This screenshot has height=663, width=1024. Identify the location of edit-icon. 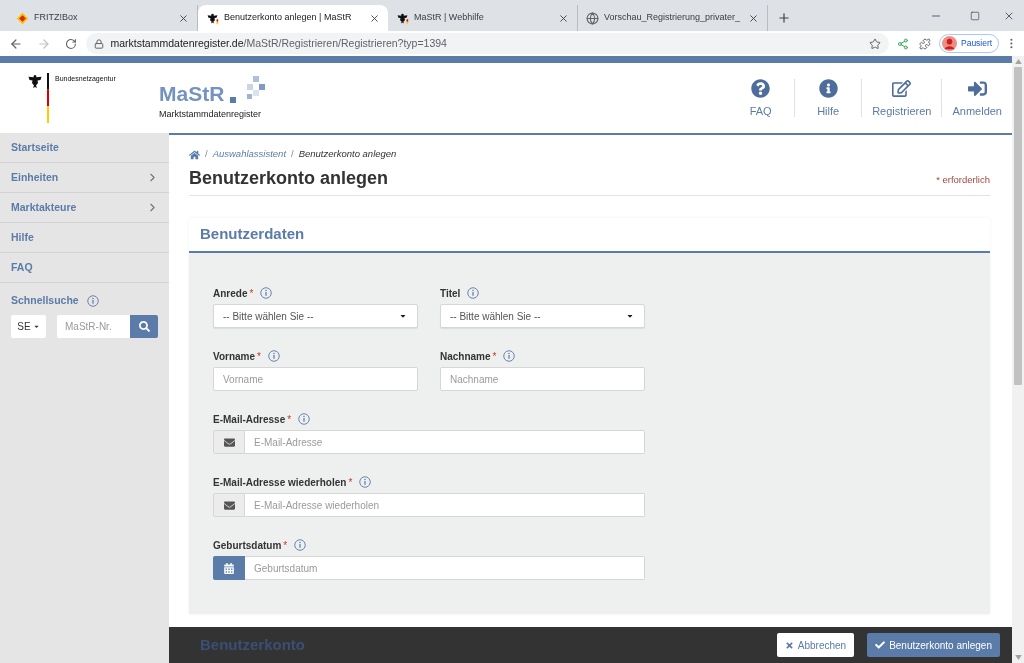
(902, 88).